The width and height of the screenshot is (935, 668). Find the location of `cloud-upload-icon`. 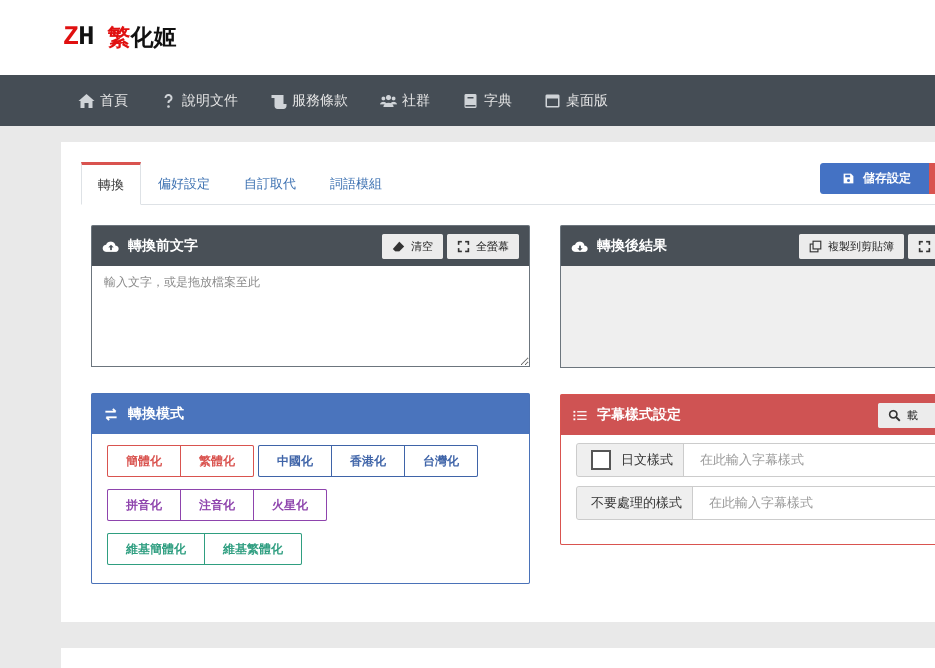

cloud-upload-icon is located at coordinates (111, 246).